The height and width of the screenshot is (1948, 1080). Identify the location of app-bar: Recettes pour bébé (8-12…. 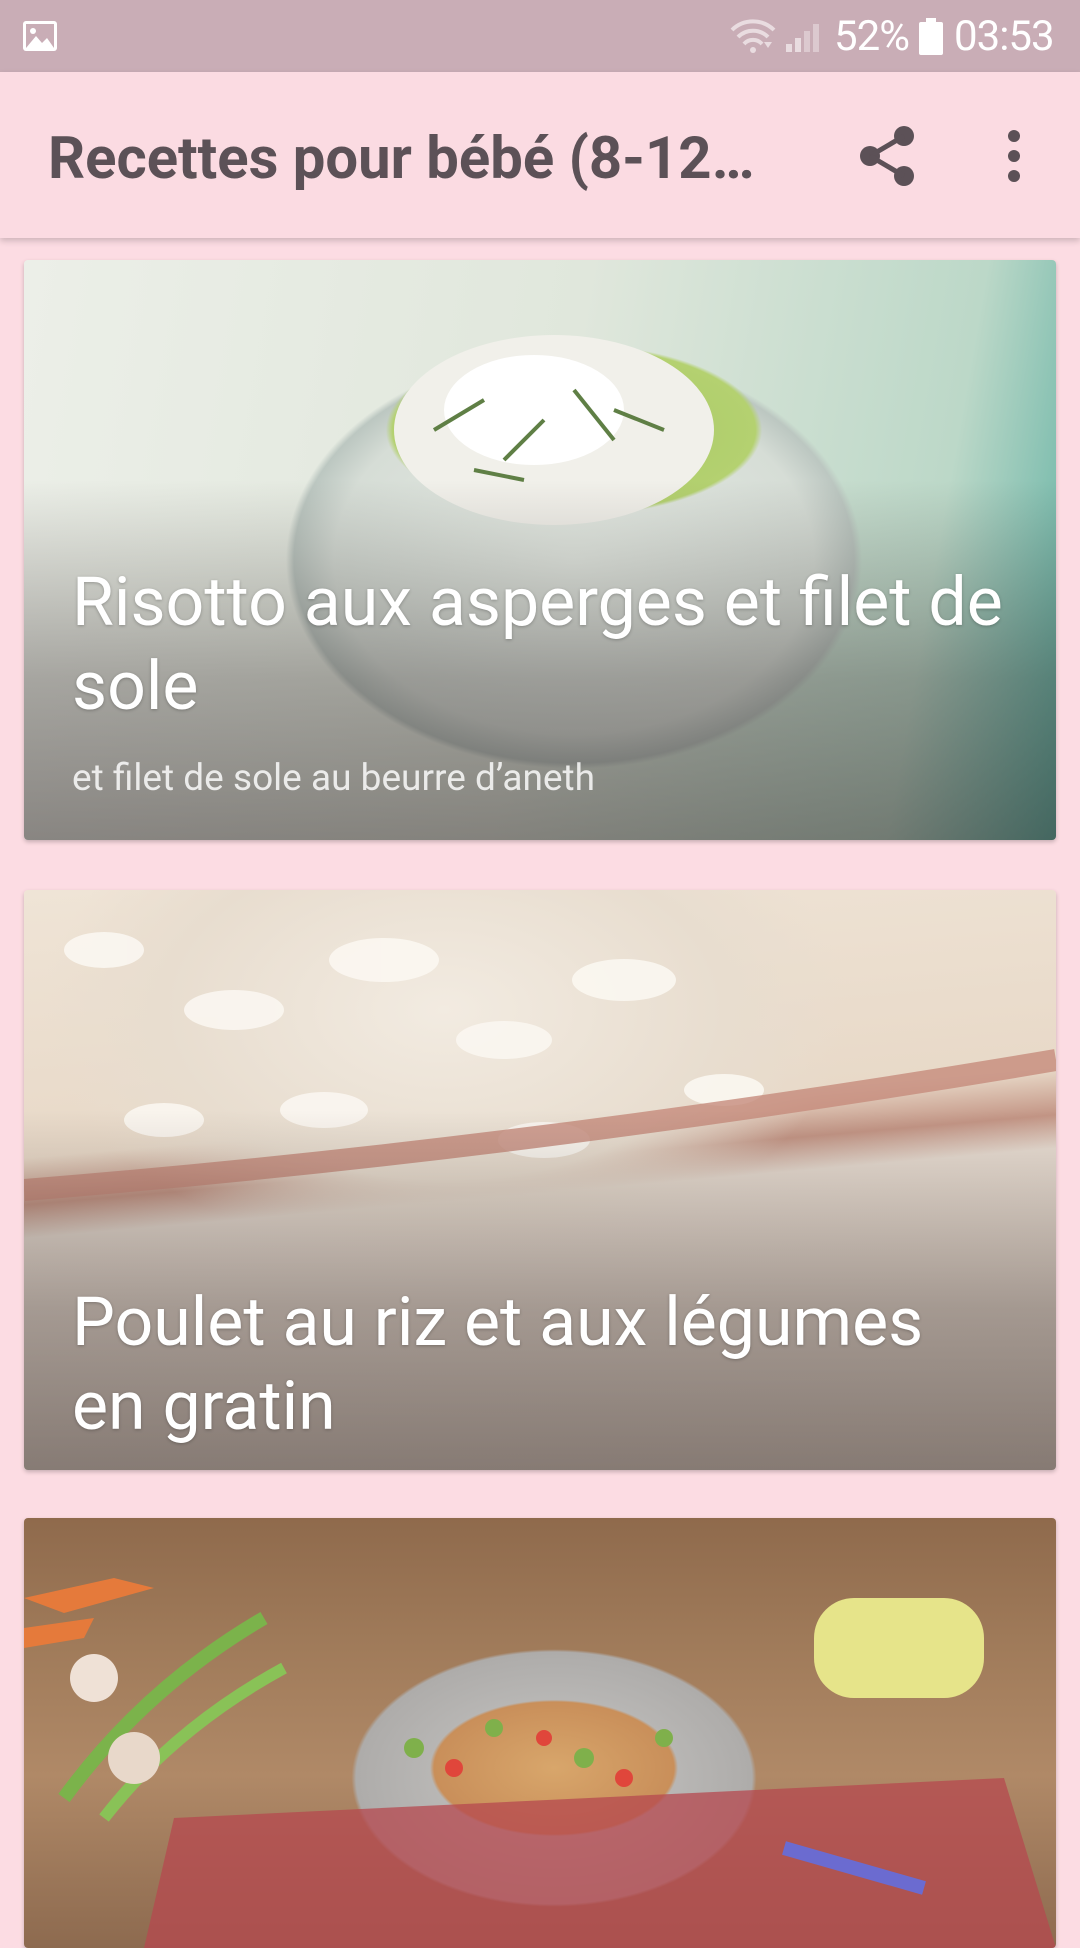
(540, 155).